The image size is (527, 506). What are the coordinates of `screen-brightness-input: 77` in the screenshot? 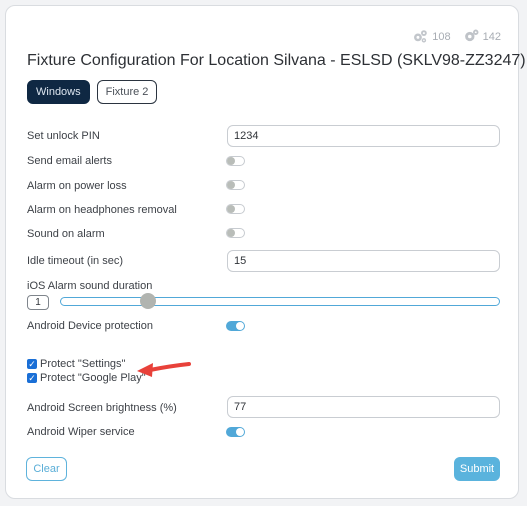 It's located at (363, 407).